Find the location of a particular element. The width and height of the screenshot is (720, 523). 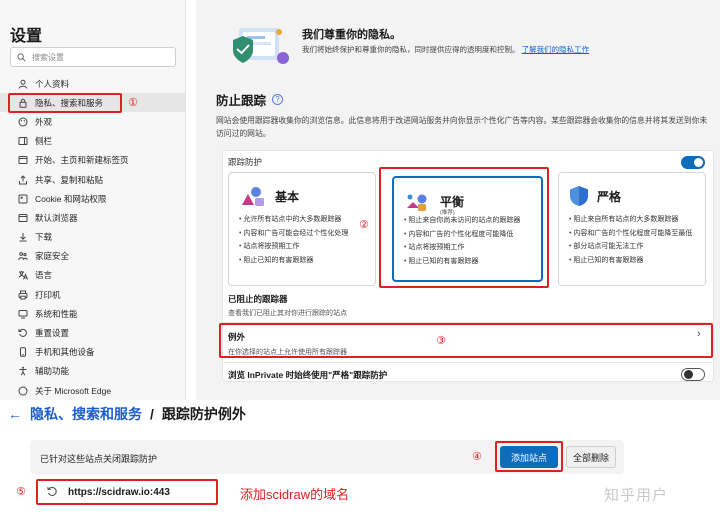

inprivate-strict-toggle is located at coordinates (693, 374).